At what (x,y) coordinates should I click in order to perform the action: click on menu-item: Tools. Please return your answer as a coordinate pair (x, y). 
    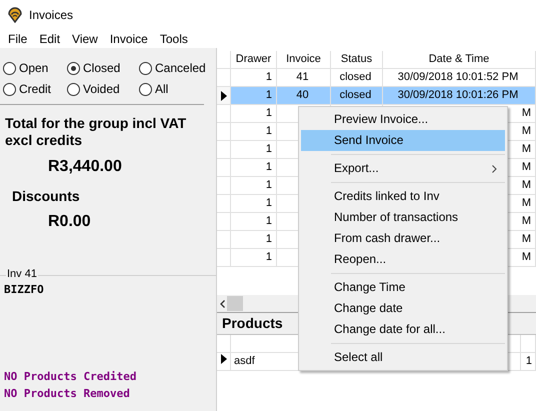
    Looking at the image, I should click on (174, 39).